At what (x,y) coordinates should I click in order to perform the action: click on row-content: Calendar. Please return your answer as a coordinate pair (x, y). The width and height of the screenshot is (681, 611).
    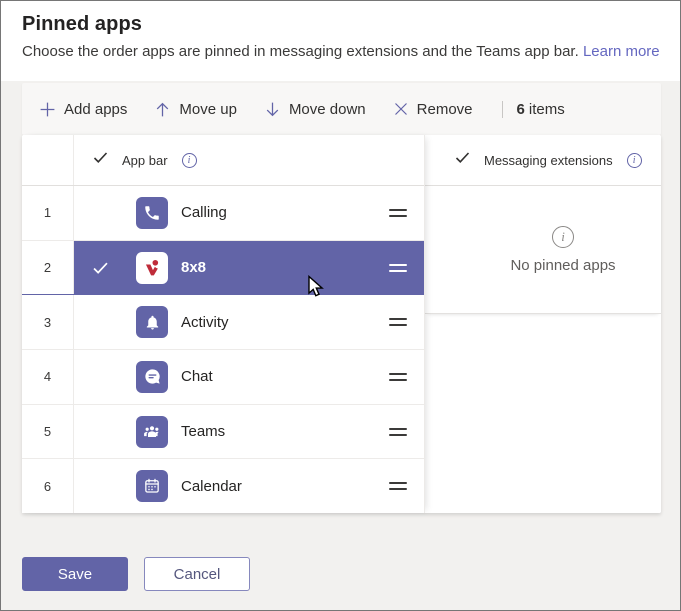
    Looking at the image, I should click on (249, 486).